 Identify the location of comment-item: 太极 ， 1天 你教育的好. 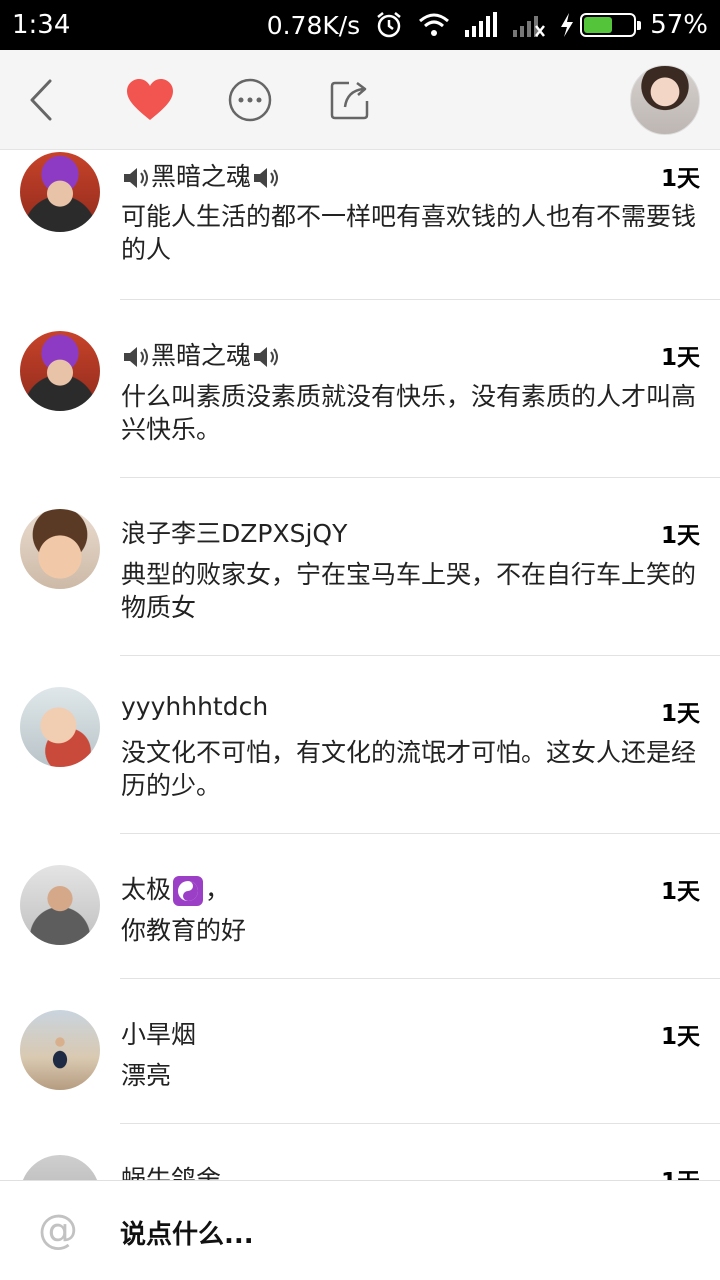
(360, 906).